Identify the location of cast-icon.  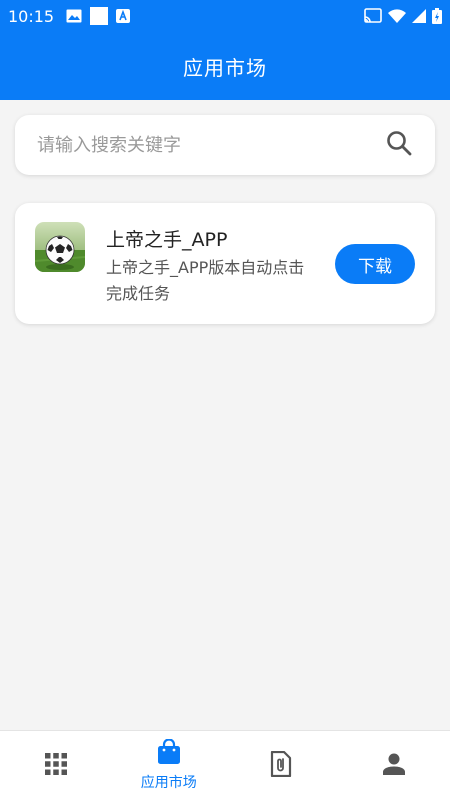
(373, 16).